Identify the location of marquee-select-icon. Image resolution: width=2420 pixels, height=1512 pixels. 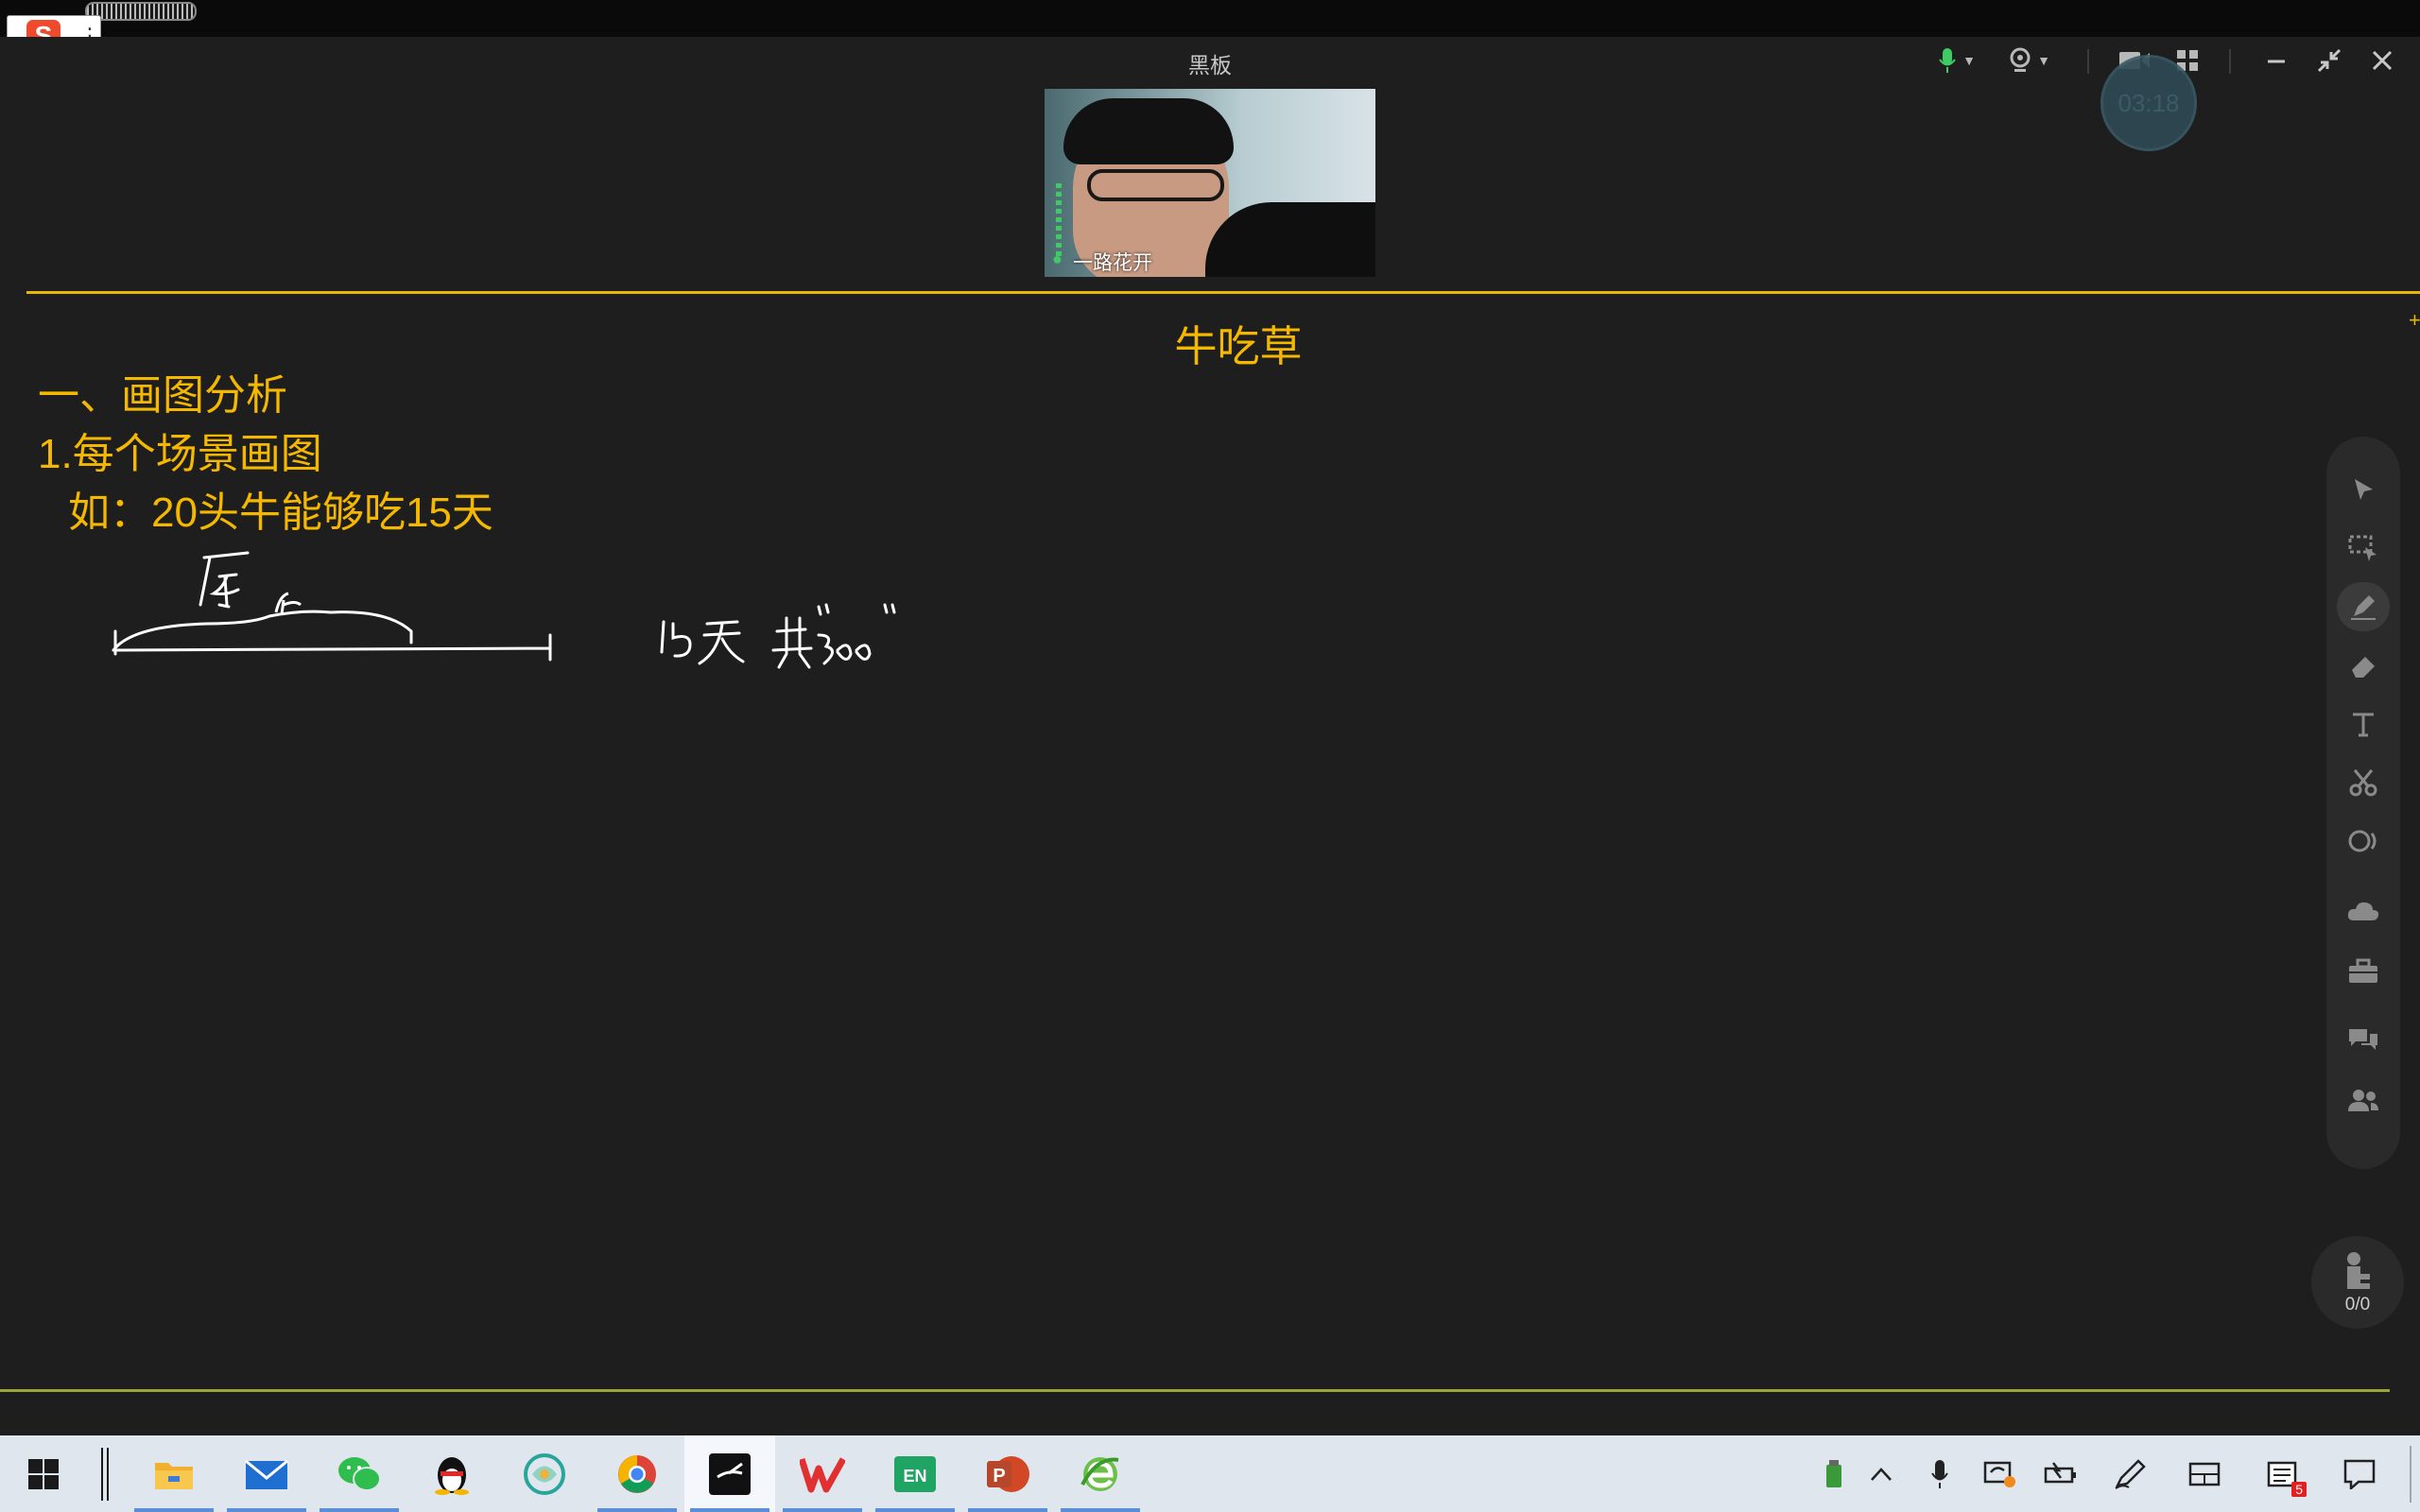
(2362, 548).